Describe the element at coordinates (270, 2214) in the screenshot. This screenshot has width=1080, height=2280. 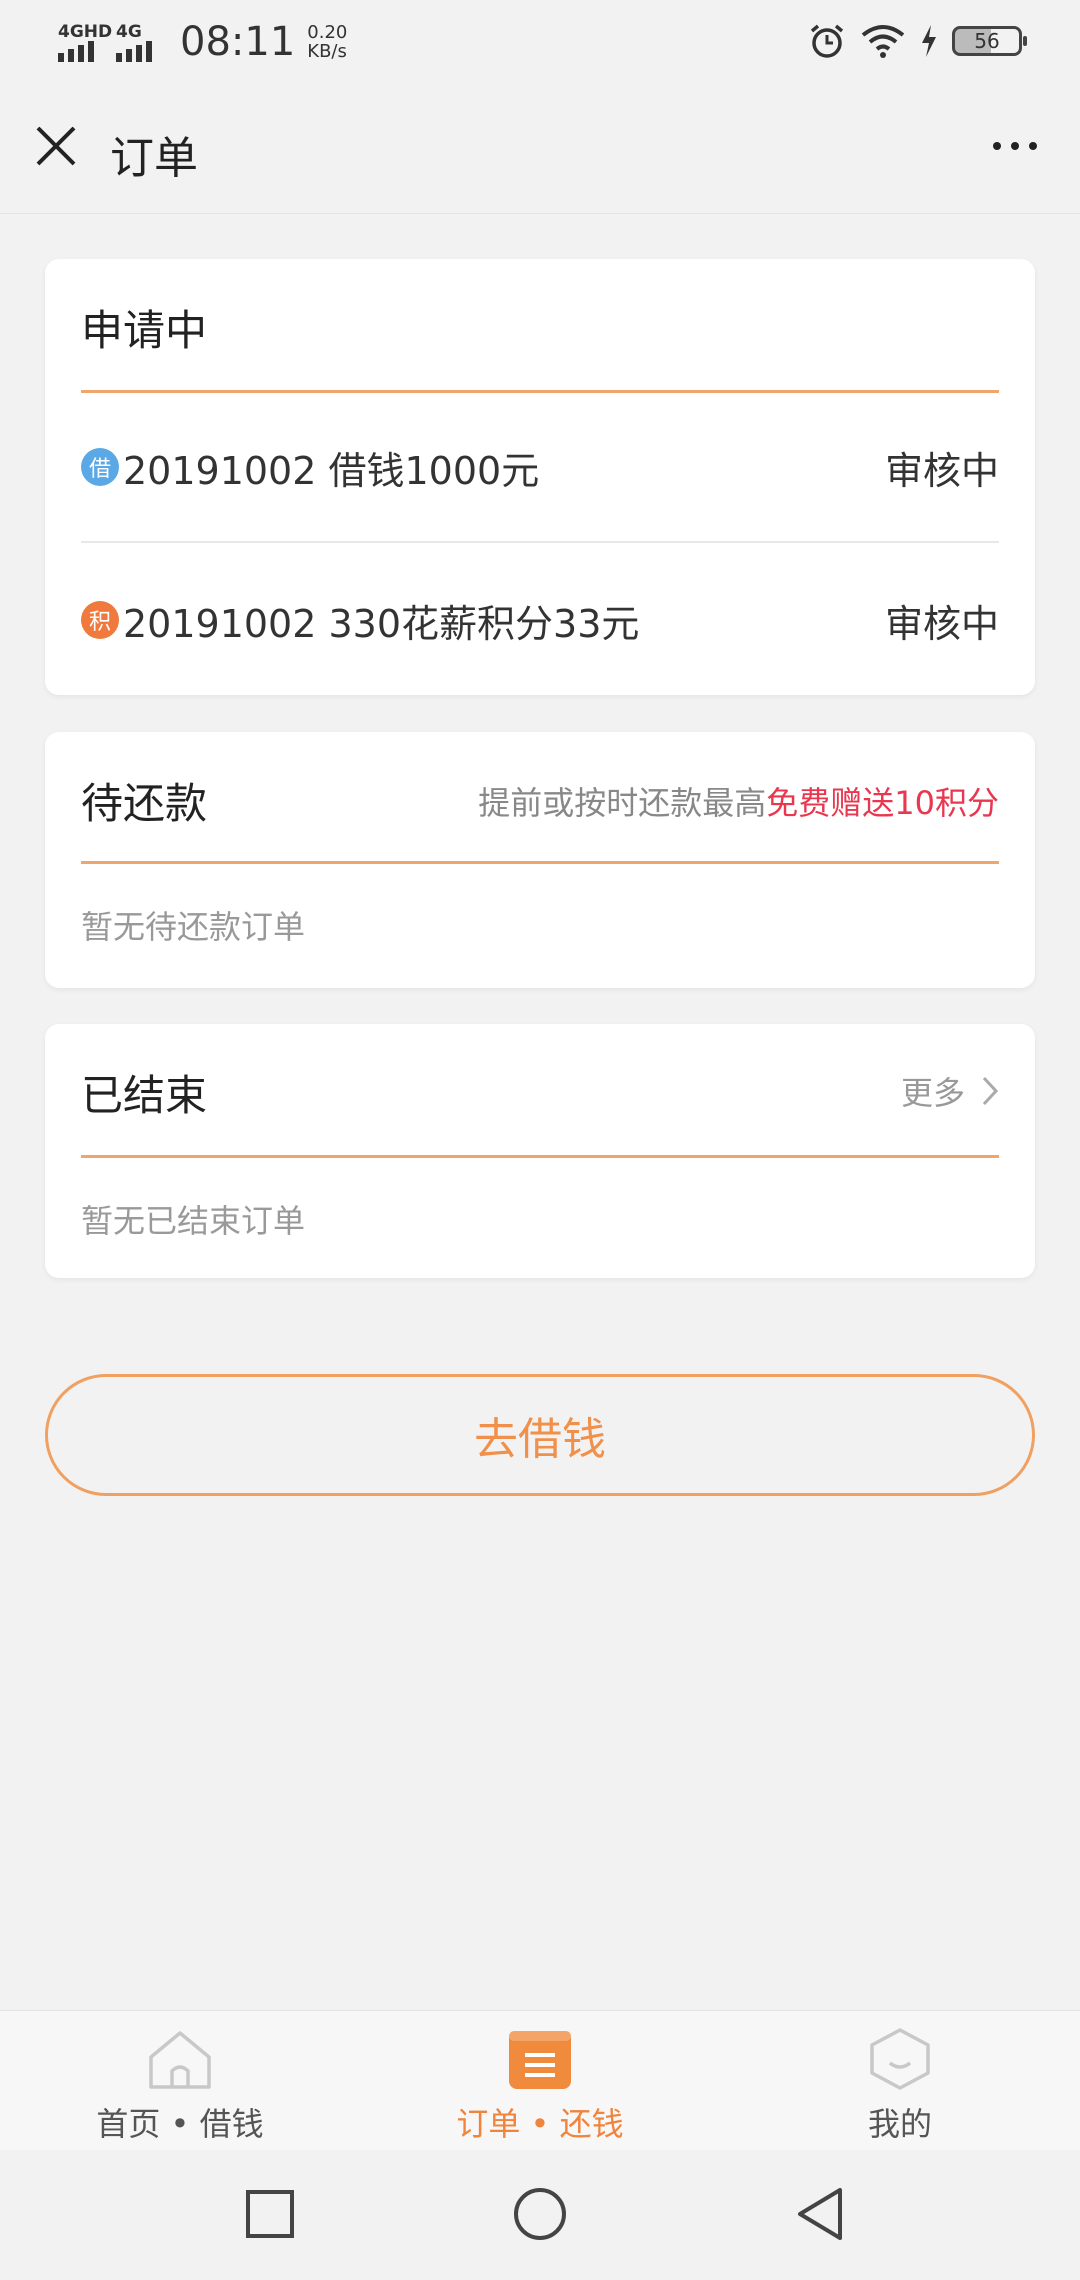
I see `recent-apps-icon` at that location.